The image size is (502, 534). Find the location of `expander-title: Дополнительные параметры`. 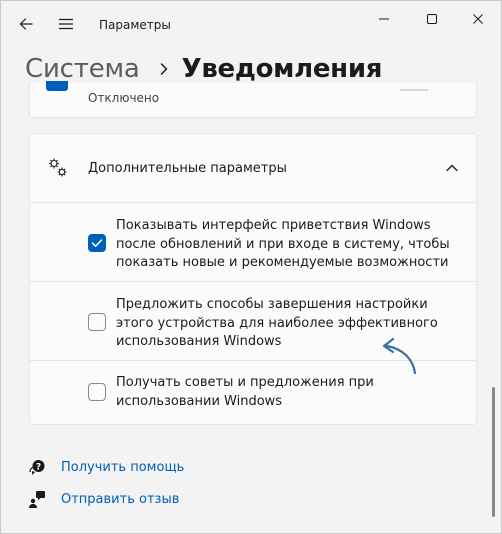

expander-title: Дополнительные параметры is located at coordinates (187, 168).